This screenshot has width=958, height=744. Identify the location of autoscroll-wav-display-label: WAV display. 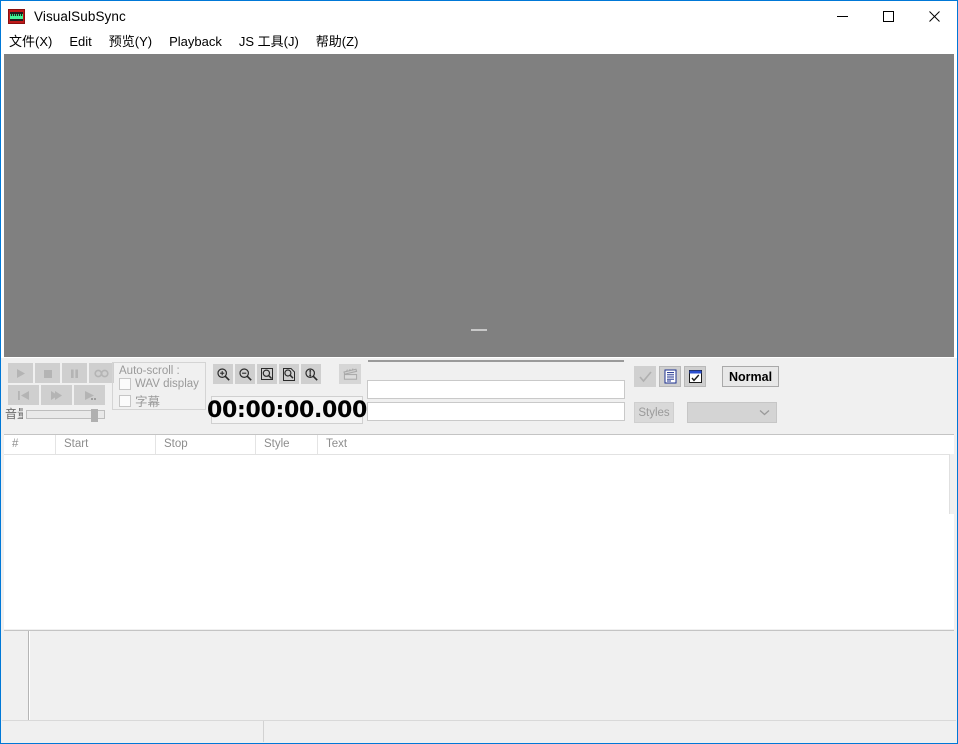
(167, 384).